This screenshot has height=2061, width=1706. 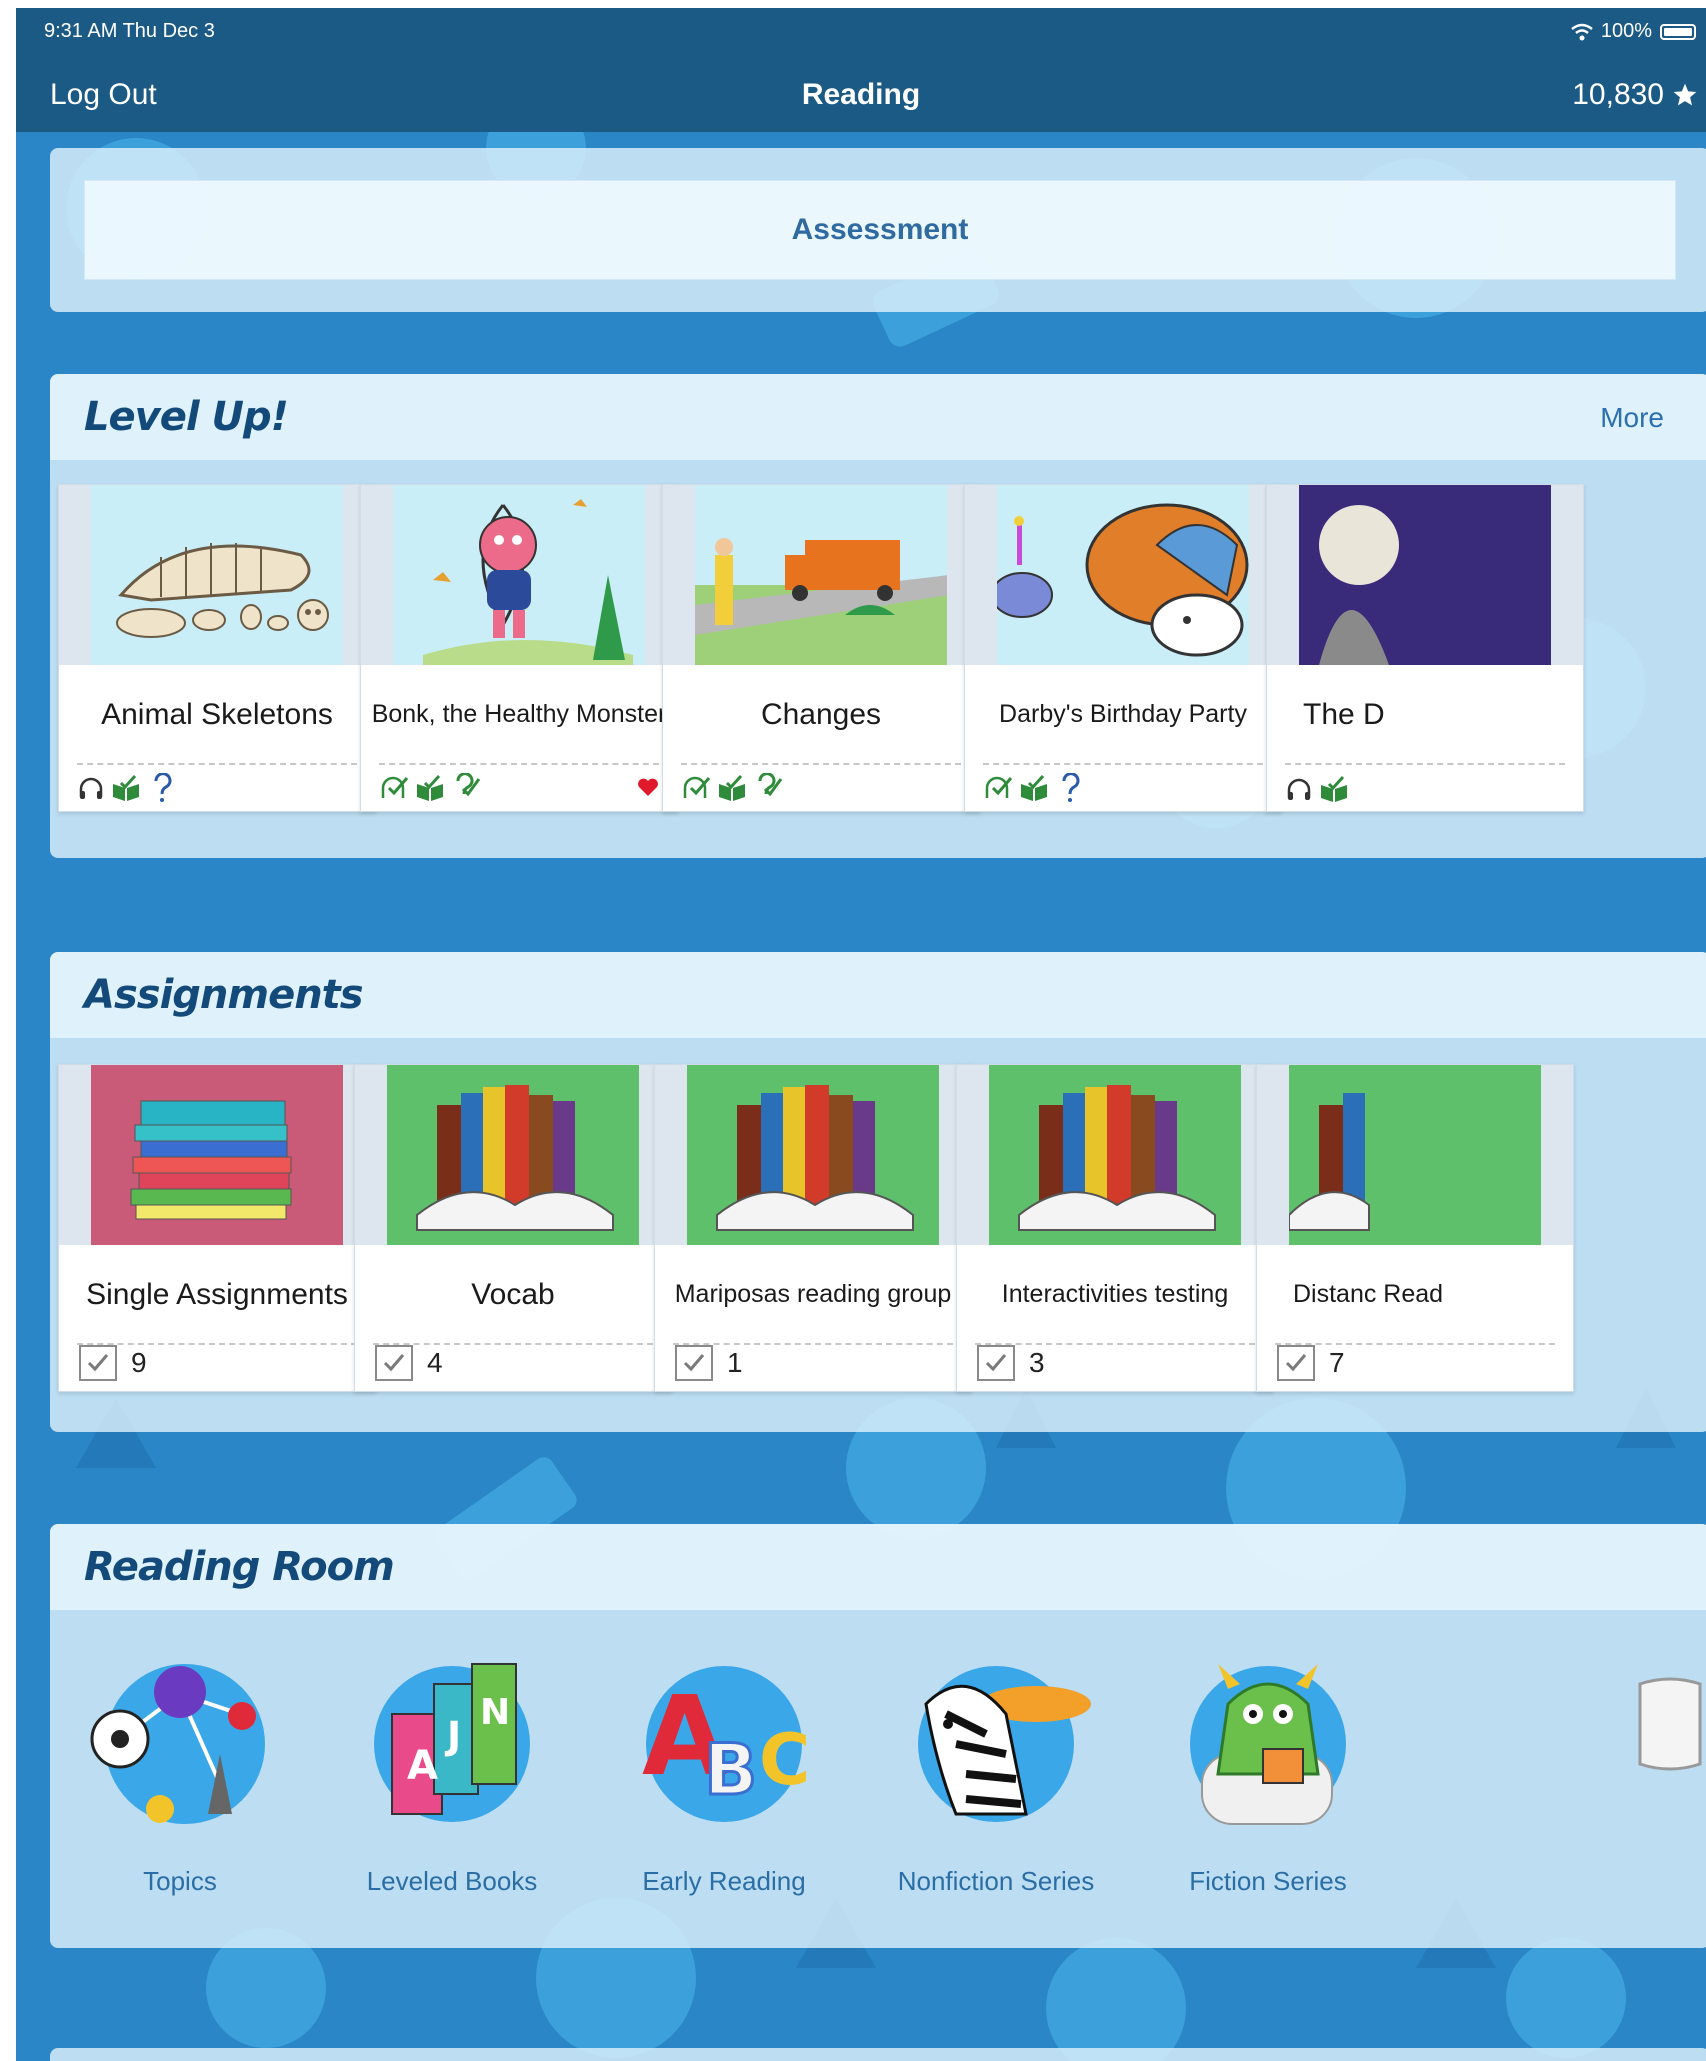 What do you see at coordinates (217, 1155) in the screenshot?
I see `book-stack-icon` at bounding box center [217, 1155].